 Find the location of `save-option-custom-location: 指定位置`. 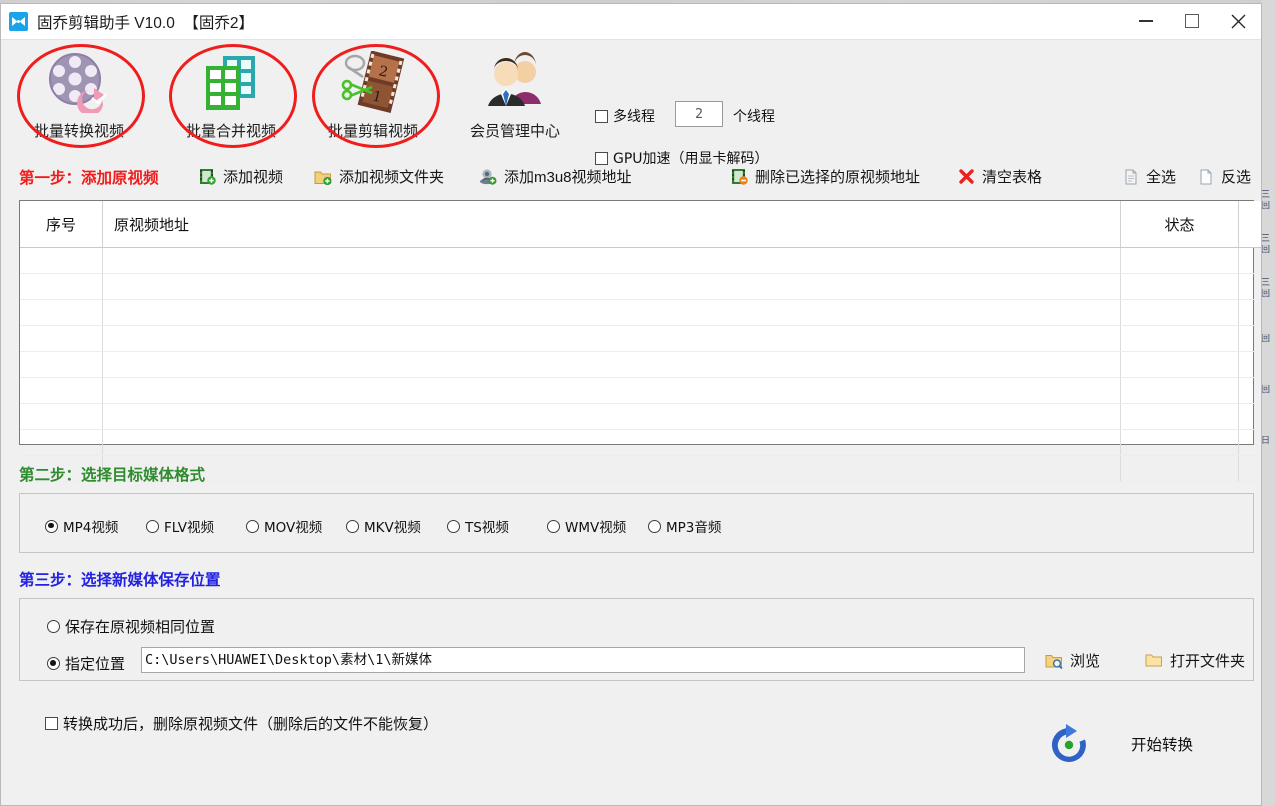

save-option-custom-location: 指定位置 is located at coordinates (86, 663).